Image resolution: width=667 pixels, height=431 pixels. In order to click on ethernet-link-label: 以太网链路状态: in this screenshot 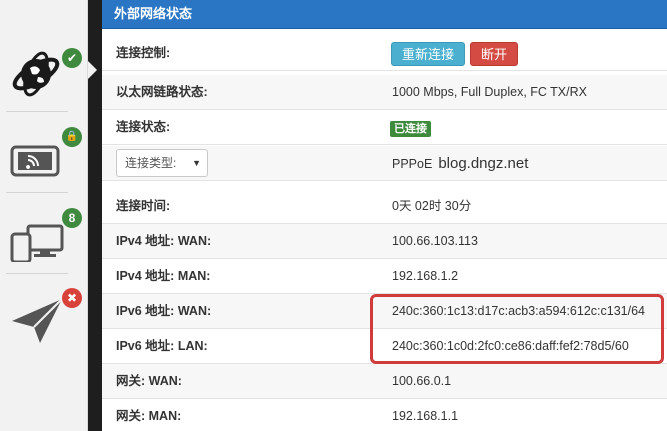, I will do `click(162, 92)`.